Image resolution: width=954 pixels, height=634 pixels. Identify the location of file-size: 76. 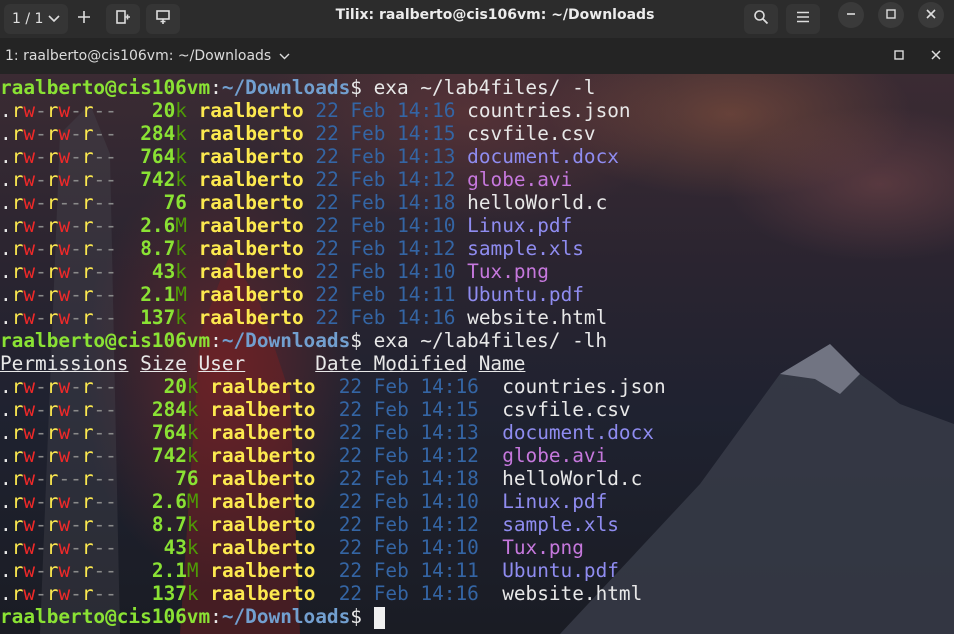
(175, 202).